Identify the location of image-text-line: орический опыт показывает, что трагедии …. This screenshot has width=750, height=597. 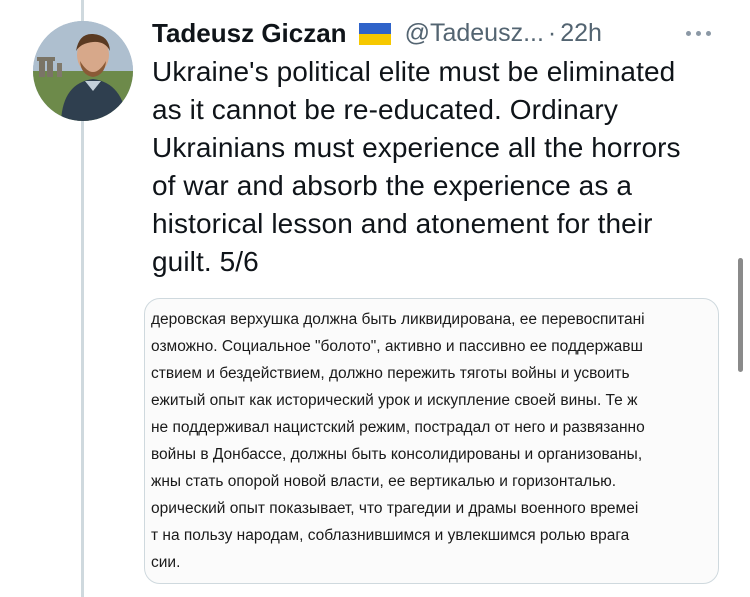
(395, 508).